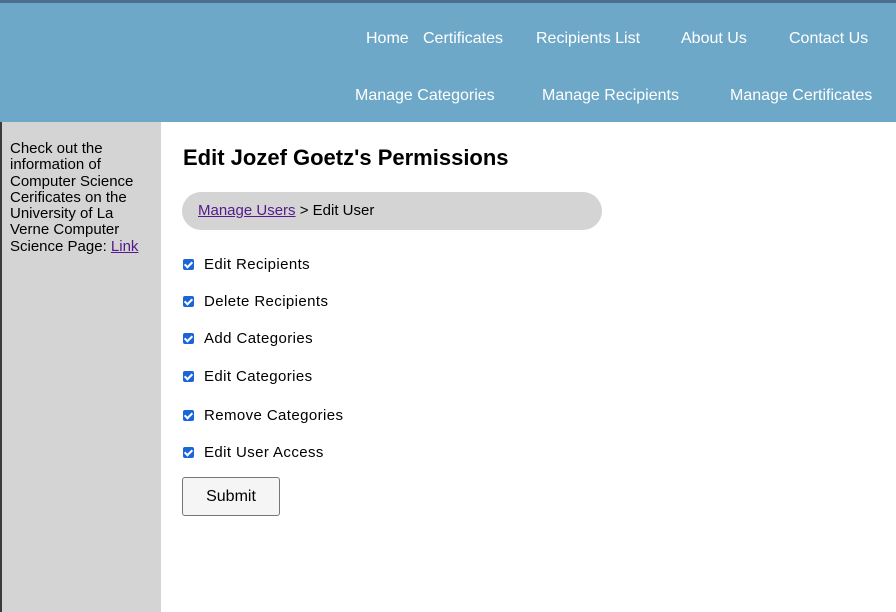  What do you see at coordinates (463, 39) in the screenshot?
I see `nav-link-certificates: Certificates` at bounding box center [463, 39].